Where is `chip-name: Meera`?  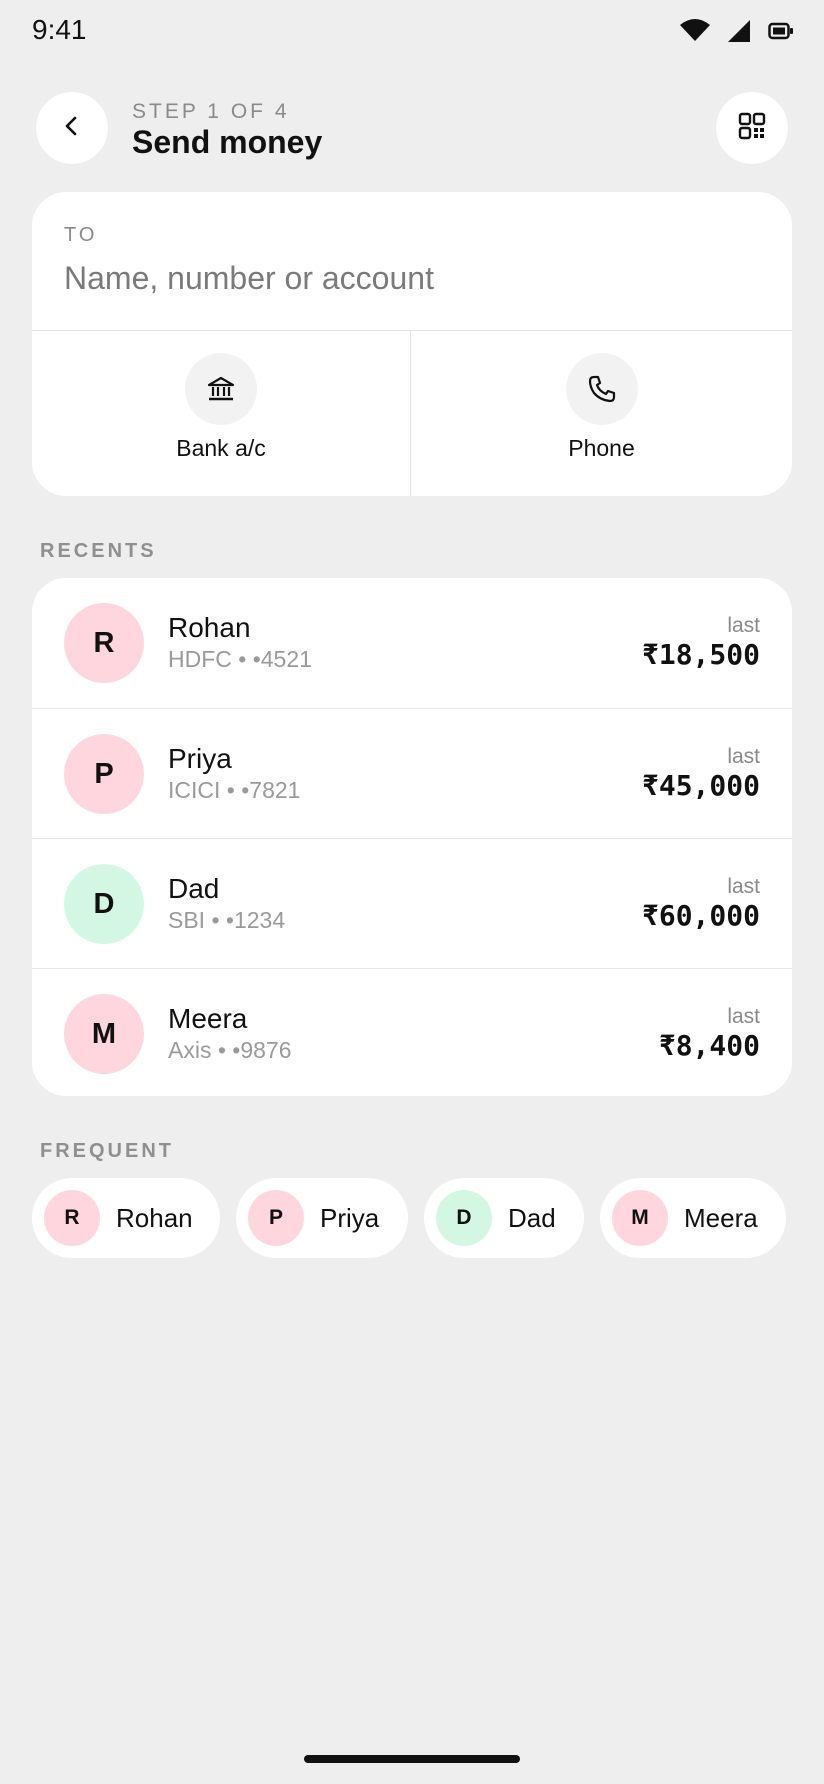
chip-name: Meera is located at coordinates (721, 1218).